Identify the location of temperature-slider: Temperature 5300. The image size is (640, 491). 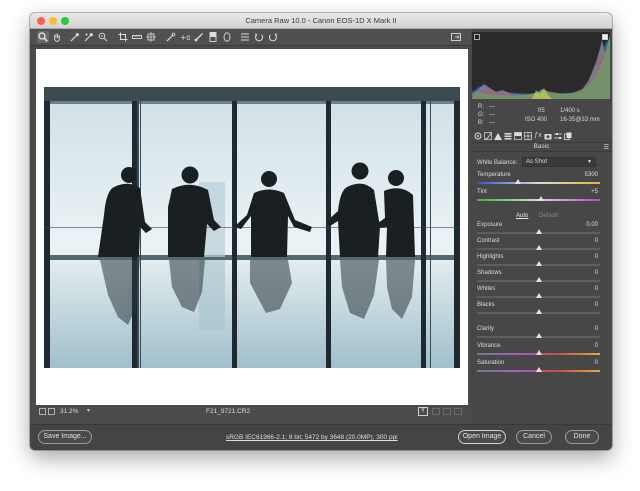
(541, 180).